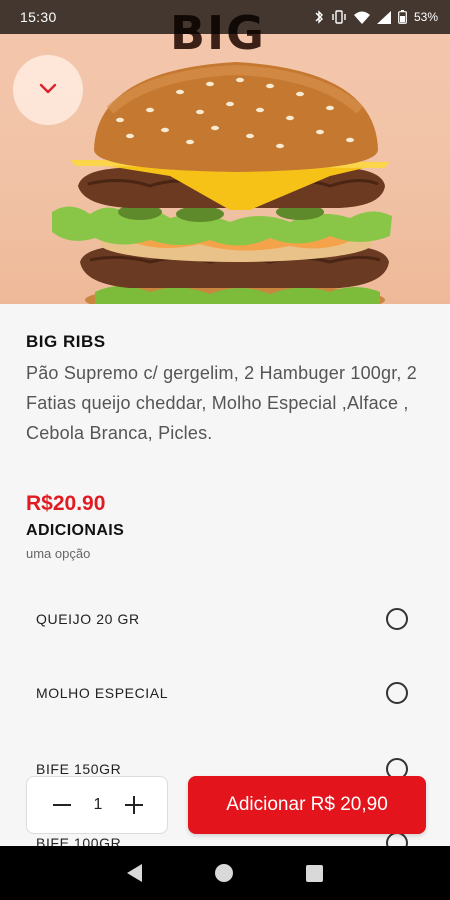  What do you see at coordinates (222, 693) in the screenshot?
I see `option-molho: MOLHO ESPECIAL` at bounding box center [222, 693].